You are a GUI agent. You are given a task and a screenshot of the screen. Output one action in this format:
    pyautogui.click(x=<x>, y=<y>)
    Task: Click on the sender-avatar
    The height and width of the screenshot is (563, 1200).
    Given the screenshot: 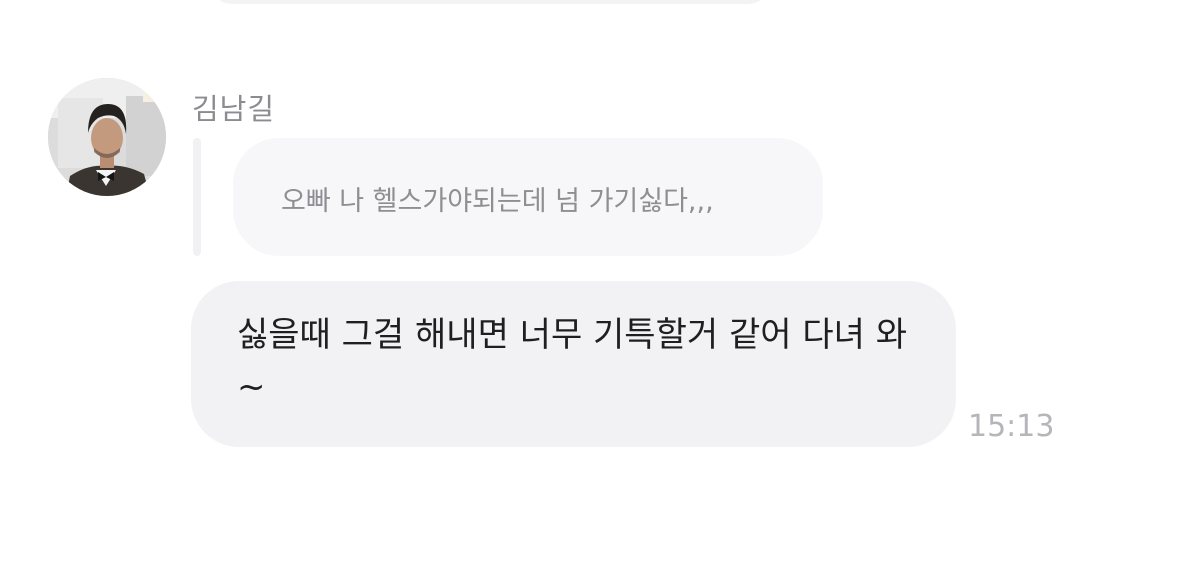 What is the action you would take?
    pyautogui.click(x=107, y=137)
    